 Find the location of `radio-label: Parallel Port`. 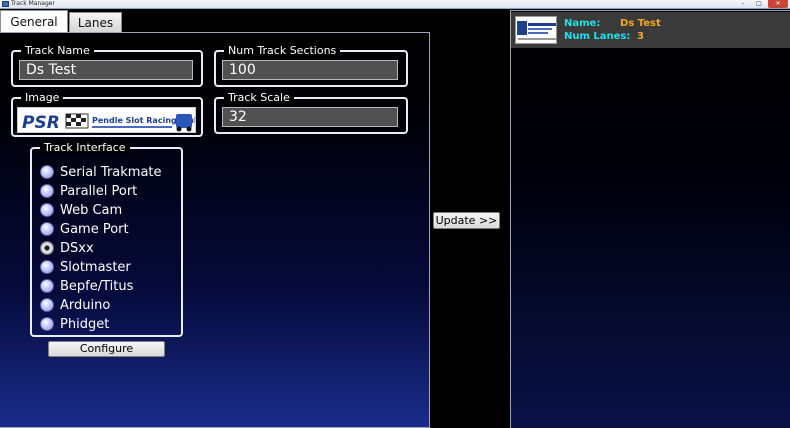

radio-label: Parallel Port is located at coordinates (99, 191).